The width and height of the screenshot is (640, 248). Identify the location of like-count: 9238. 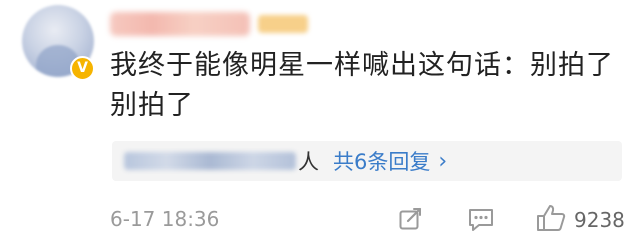
(599, 220).